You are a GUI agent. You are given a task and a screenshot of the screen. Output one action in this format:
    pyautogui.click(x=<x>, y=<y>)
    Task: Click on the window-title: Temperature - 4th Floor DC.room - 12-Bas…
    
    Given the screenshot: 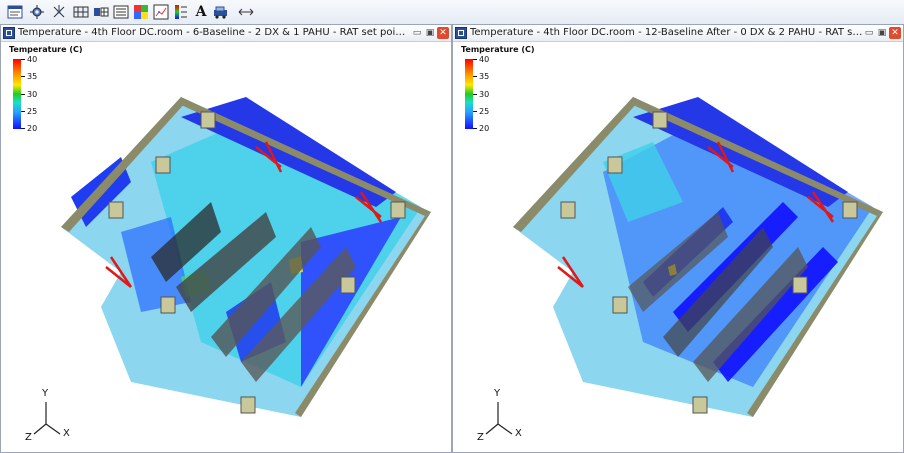 What is the action you would take?
    pyautogui.click(x=666, y=32)
    